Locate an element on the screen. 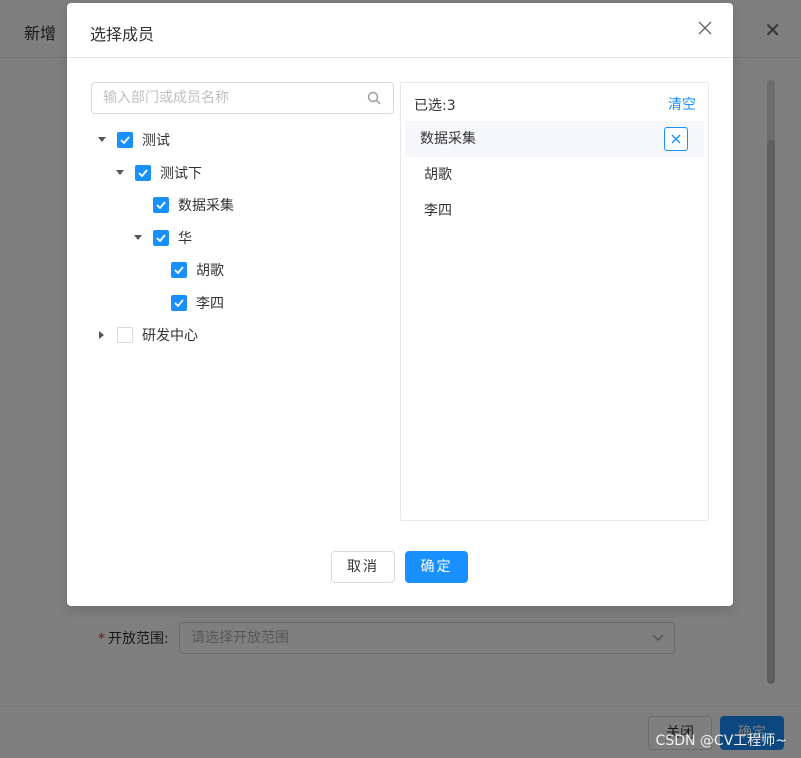 This screenshot has height=758, width=801. search-icon is located at coordinates (374, 98).